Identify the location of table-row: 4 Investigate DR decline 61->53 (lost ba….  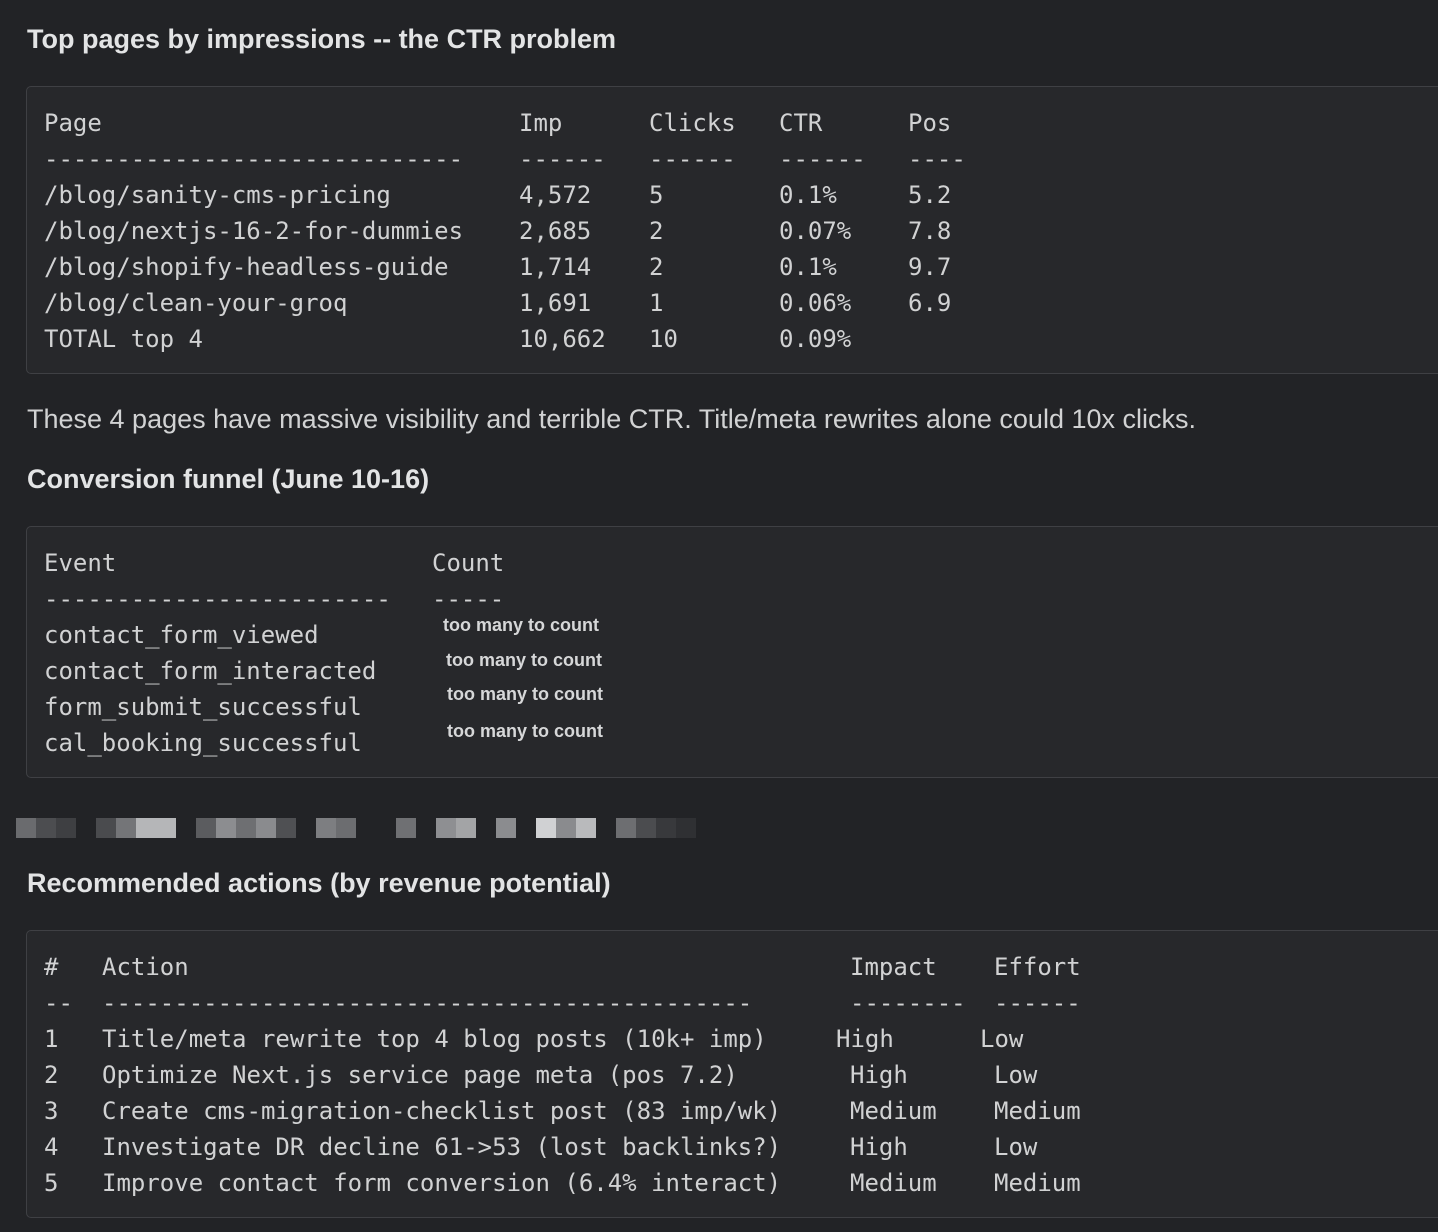
(727, 1147).